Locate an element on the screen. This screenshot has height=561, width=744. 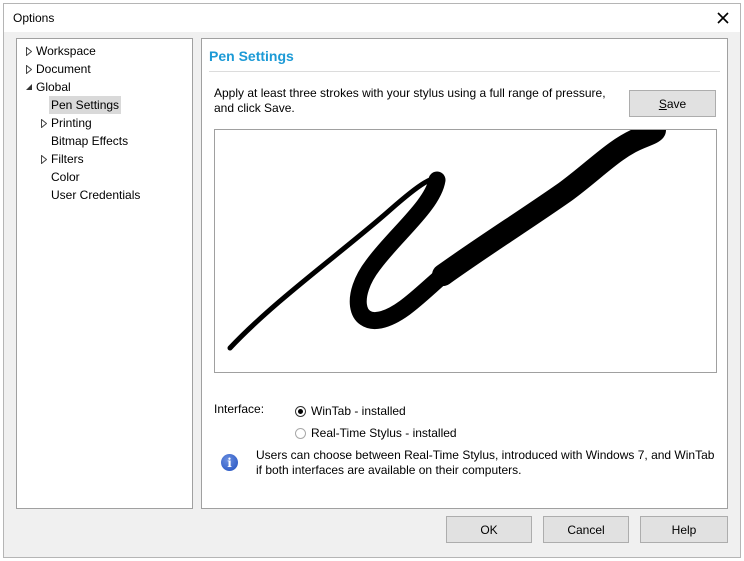
radio-label: WinTab - installed is located at coordinates (358, 411).